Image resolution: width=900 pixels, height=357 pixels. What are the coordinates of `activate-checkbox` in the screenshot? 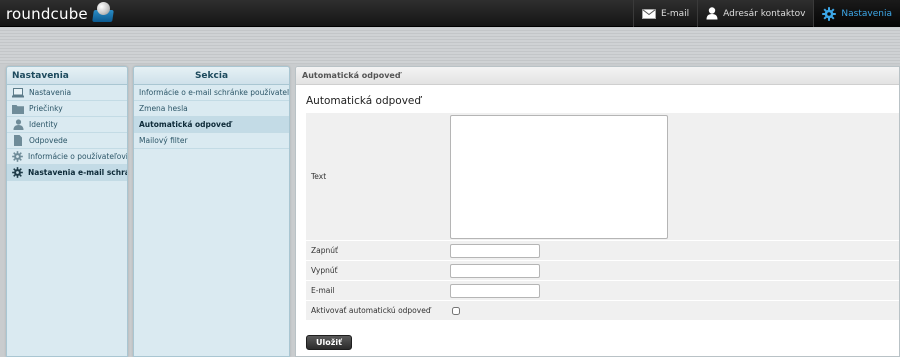 It's located at (456, 310).